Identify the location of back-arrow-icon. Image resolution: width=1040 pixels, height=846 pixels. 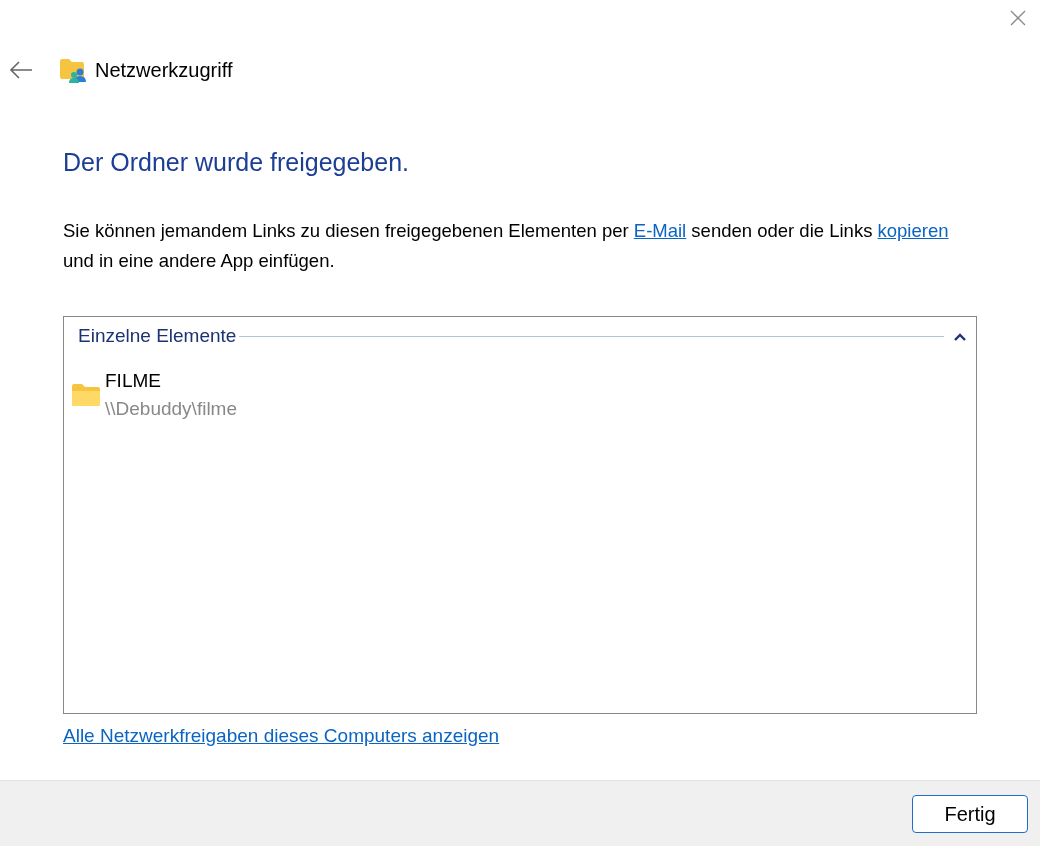
(21, 70).